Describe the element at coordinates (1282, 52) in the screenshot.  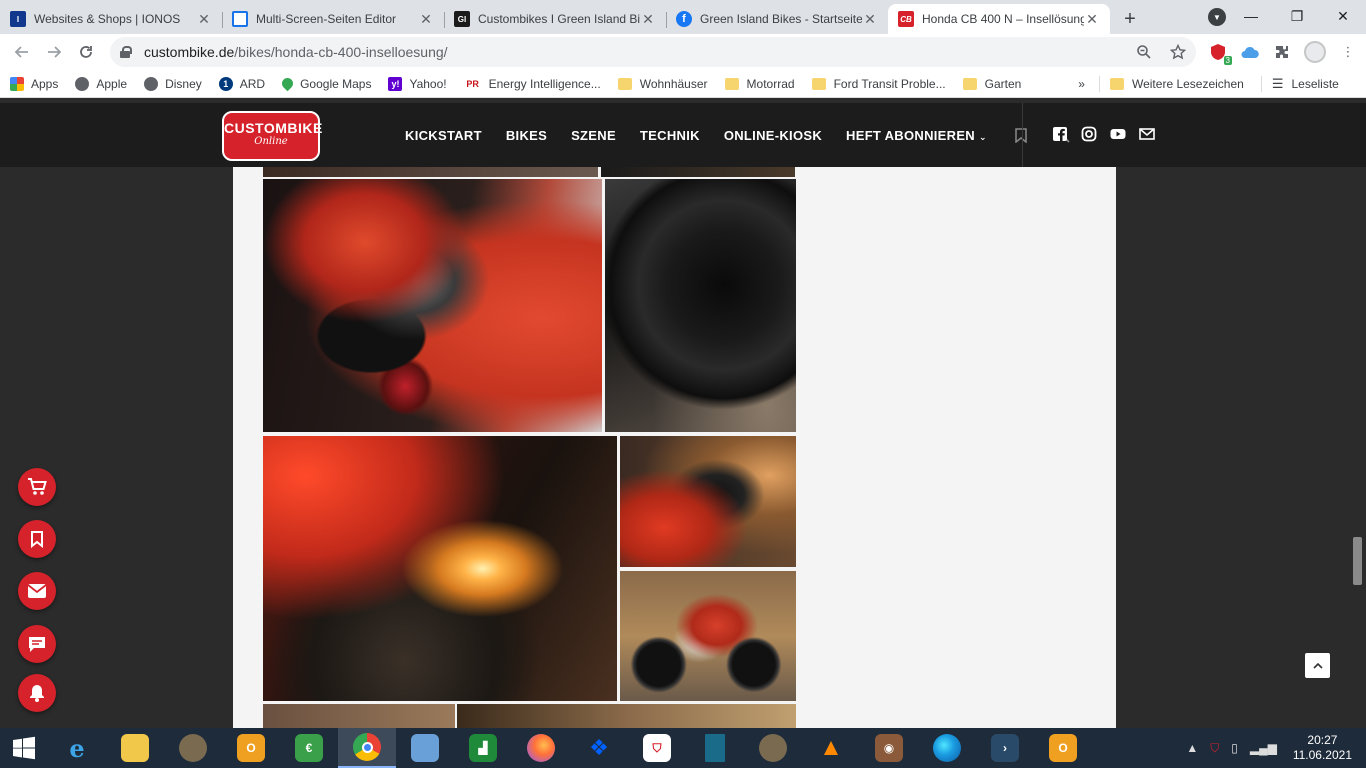
I see `extensions-icon` at that location.